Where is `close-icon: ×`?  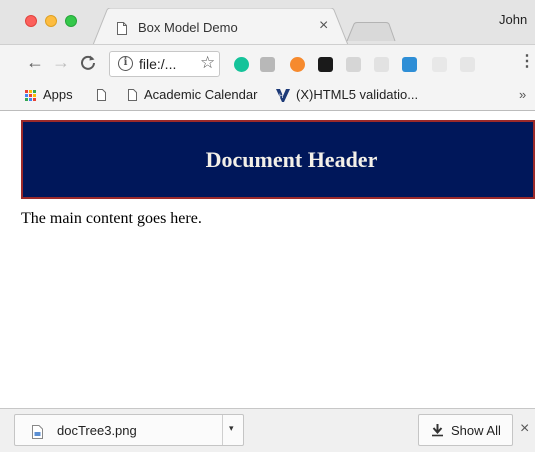
close-icon: × is located at coordinates (524, 429).